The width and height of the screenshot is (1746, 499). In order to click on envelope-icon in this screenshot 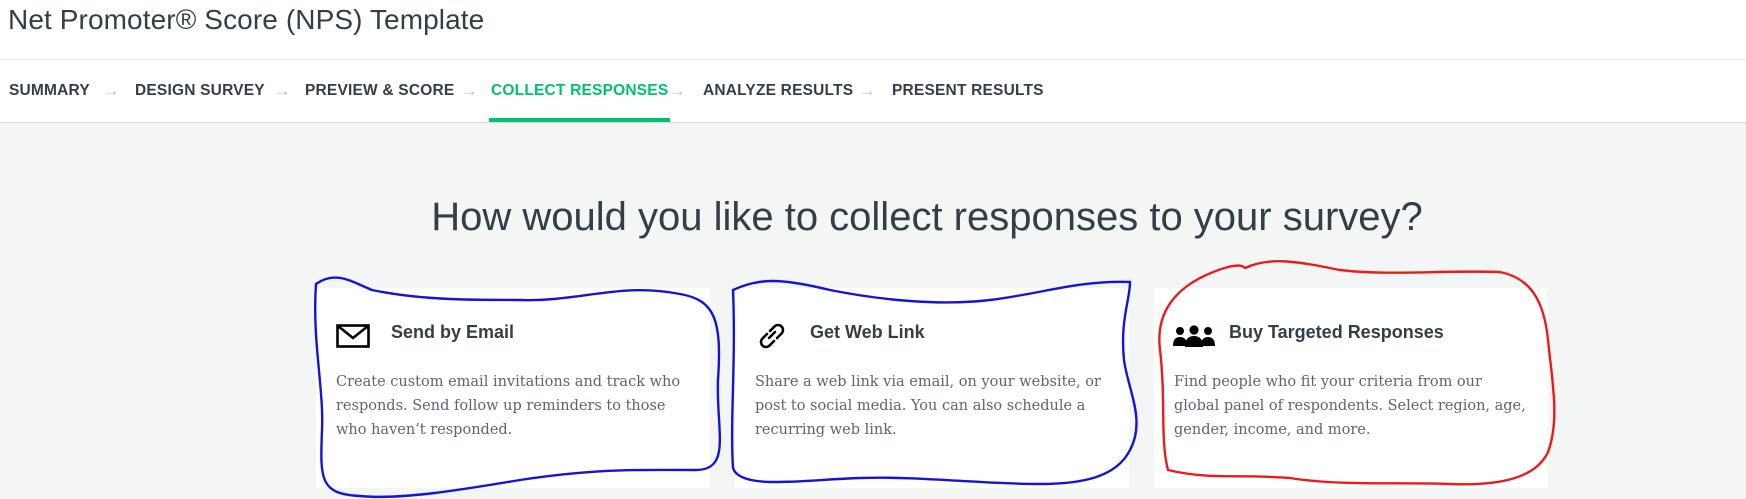, I will do `click(353, 336)`.